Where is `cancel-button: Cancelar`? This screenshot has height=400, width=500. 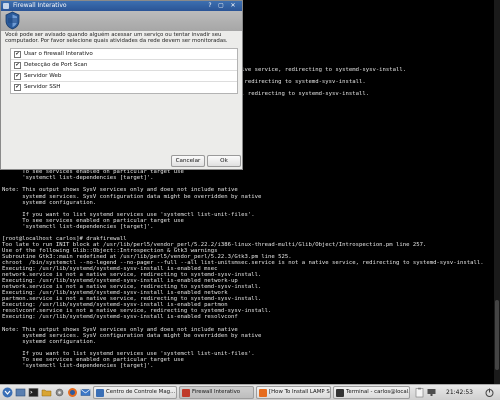
cancel-button: Cancelar is located at coordinates (188, 161).